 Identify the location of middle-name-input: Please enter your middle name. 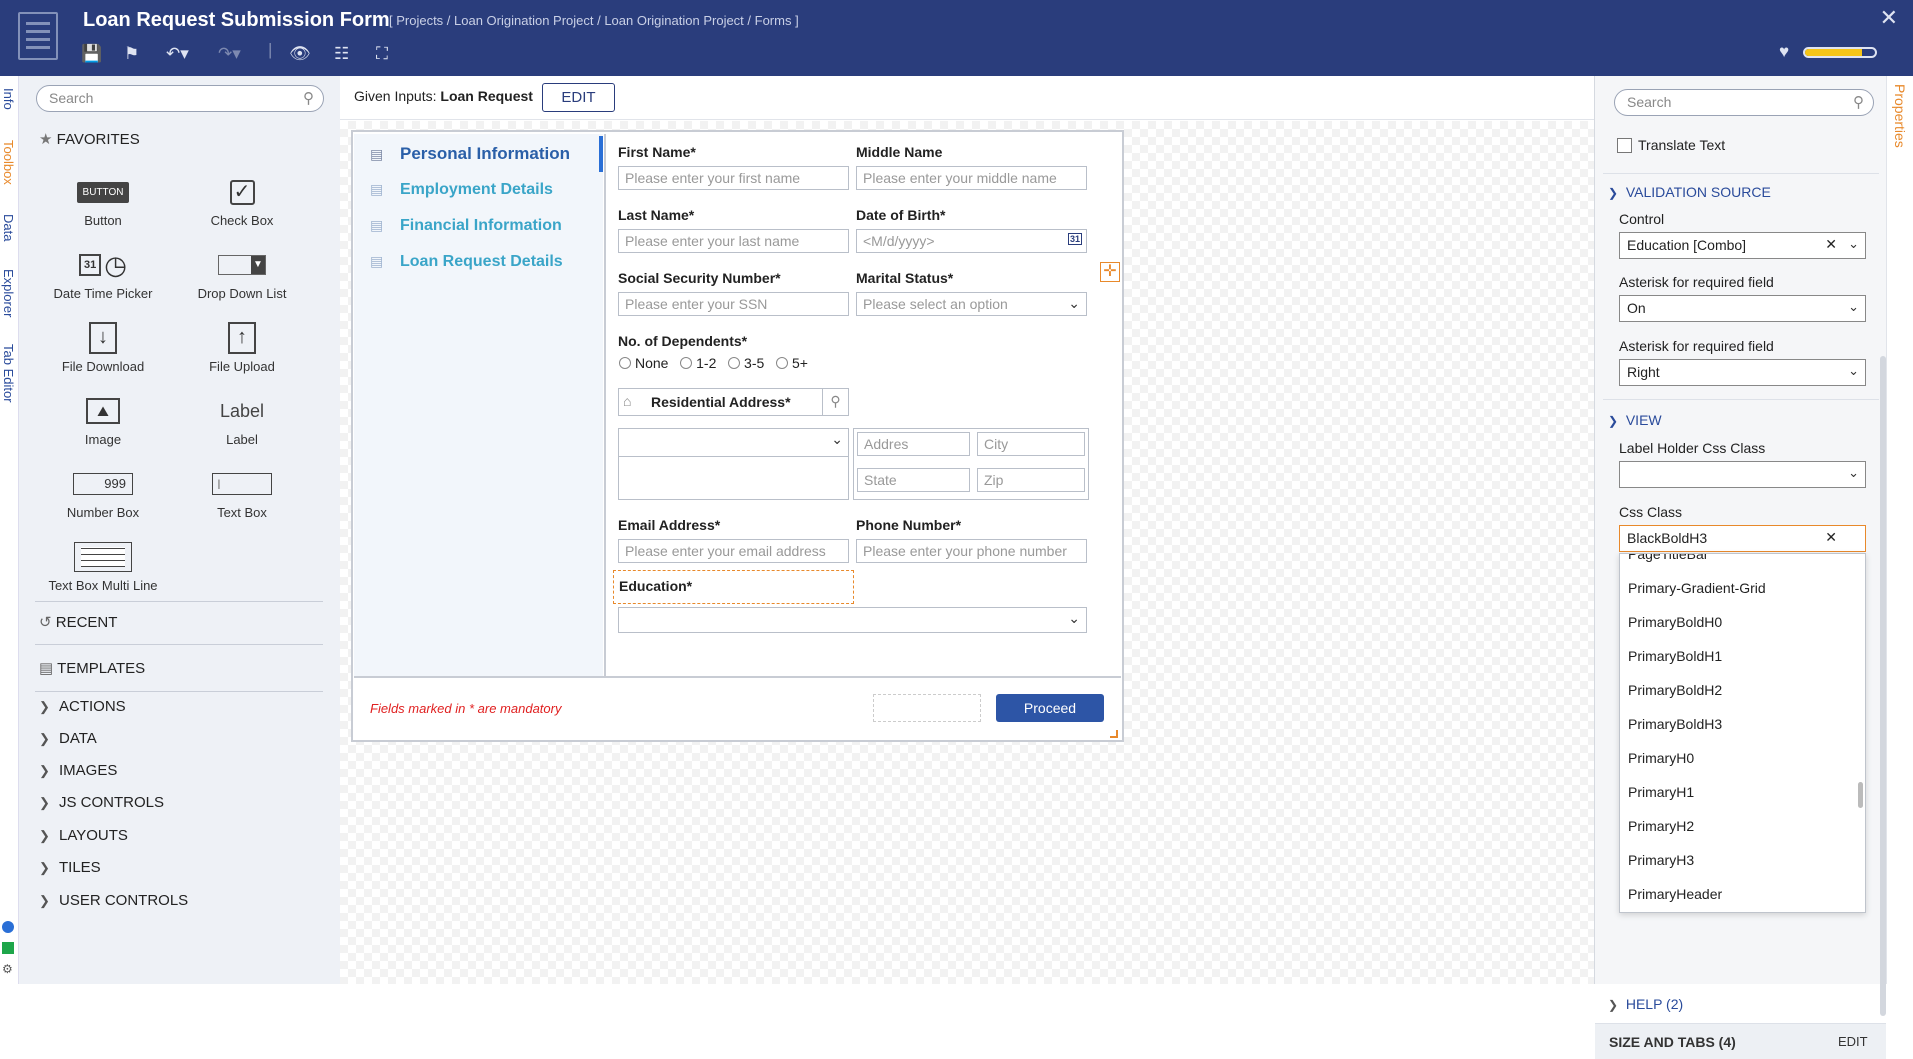
(971, 178).